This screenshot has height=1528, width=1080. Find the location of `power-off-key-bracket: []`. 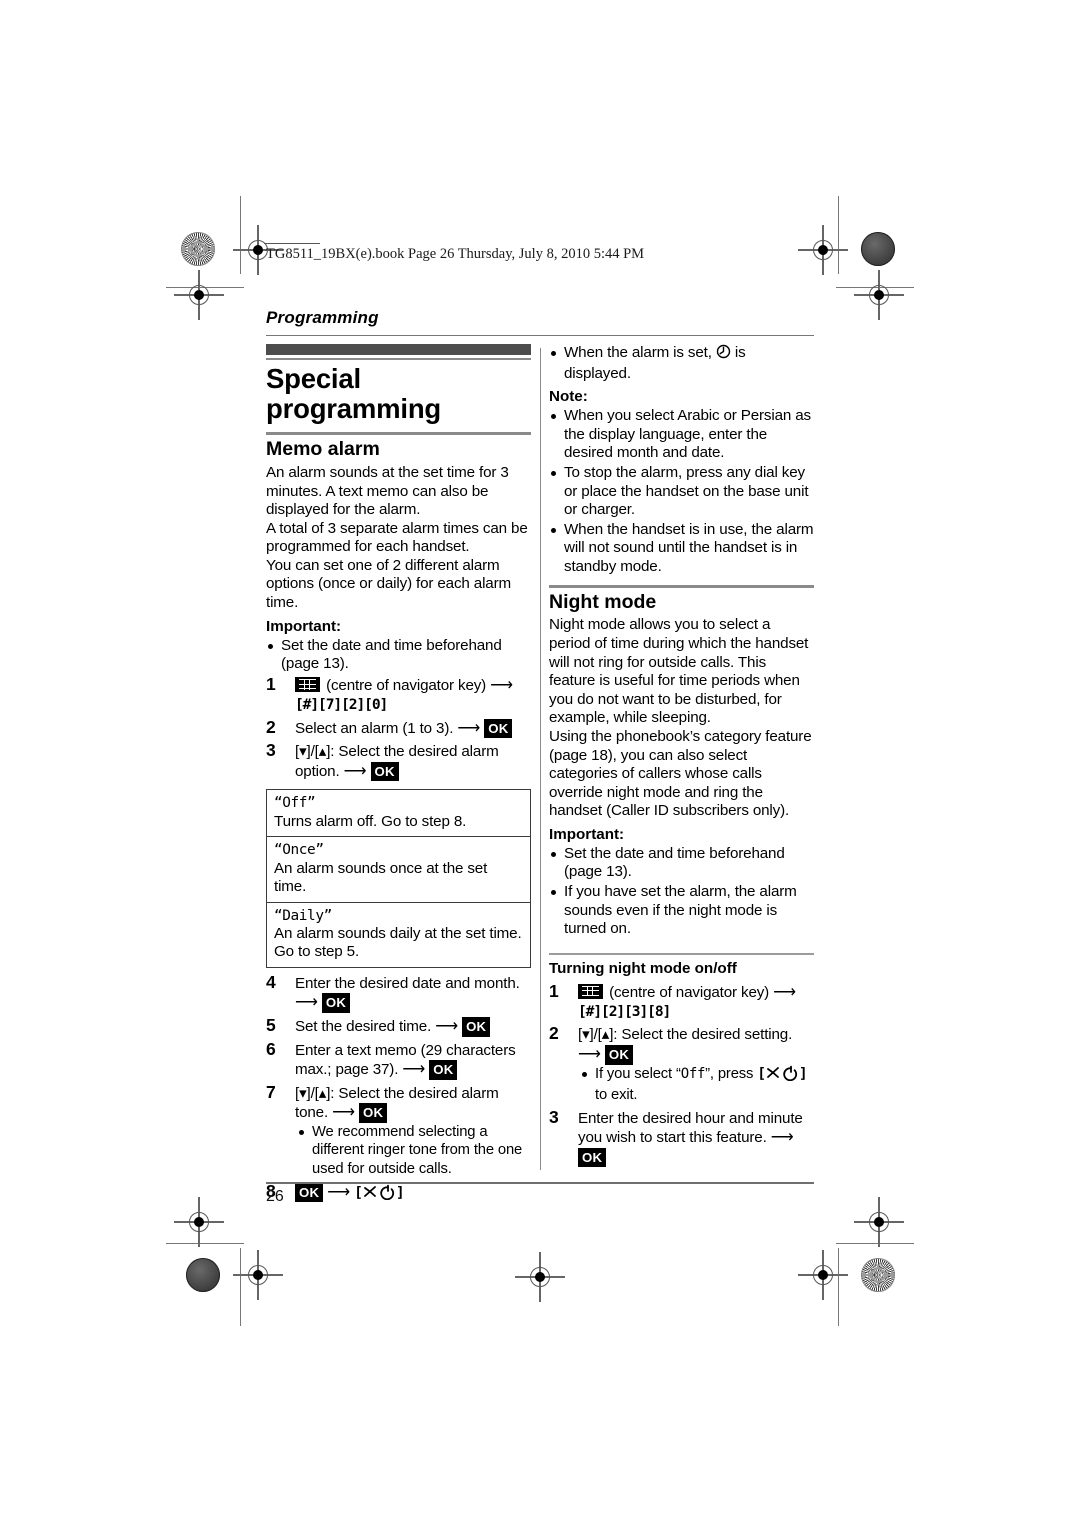

power-off-key-bracket: [] is located at coordinates (782, 1073).